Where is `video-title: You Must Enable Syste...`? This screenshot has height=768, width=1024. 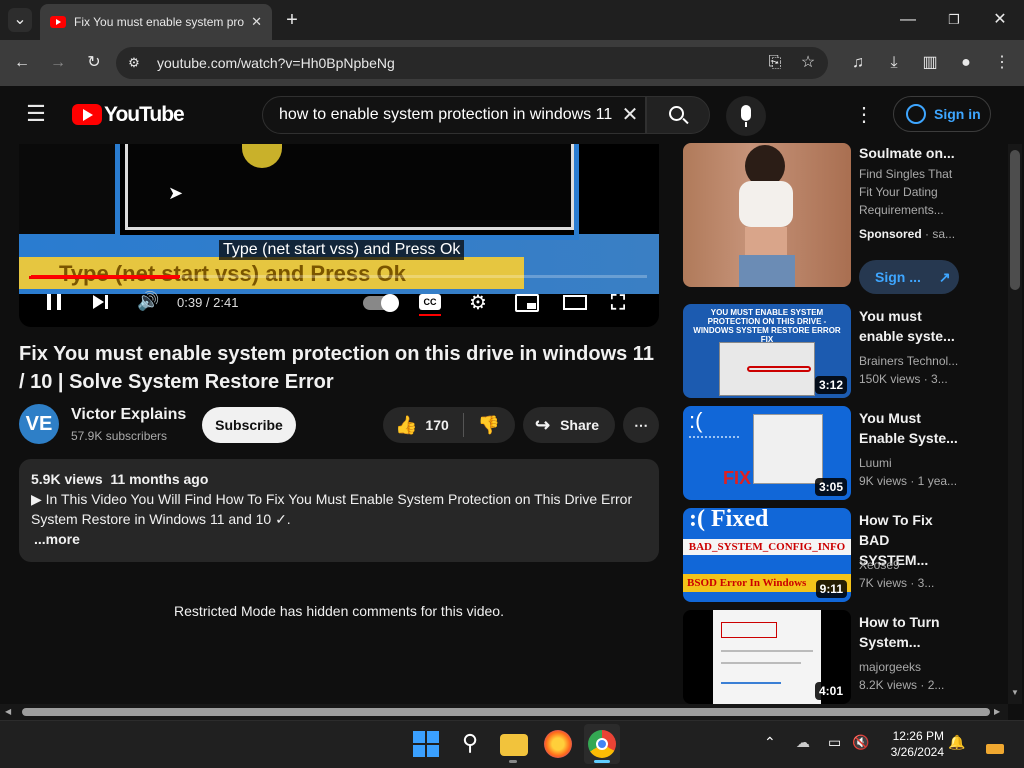
video-title: You Must Enable Syste... is located at coordinates (909, 428).